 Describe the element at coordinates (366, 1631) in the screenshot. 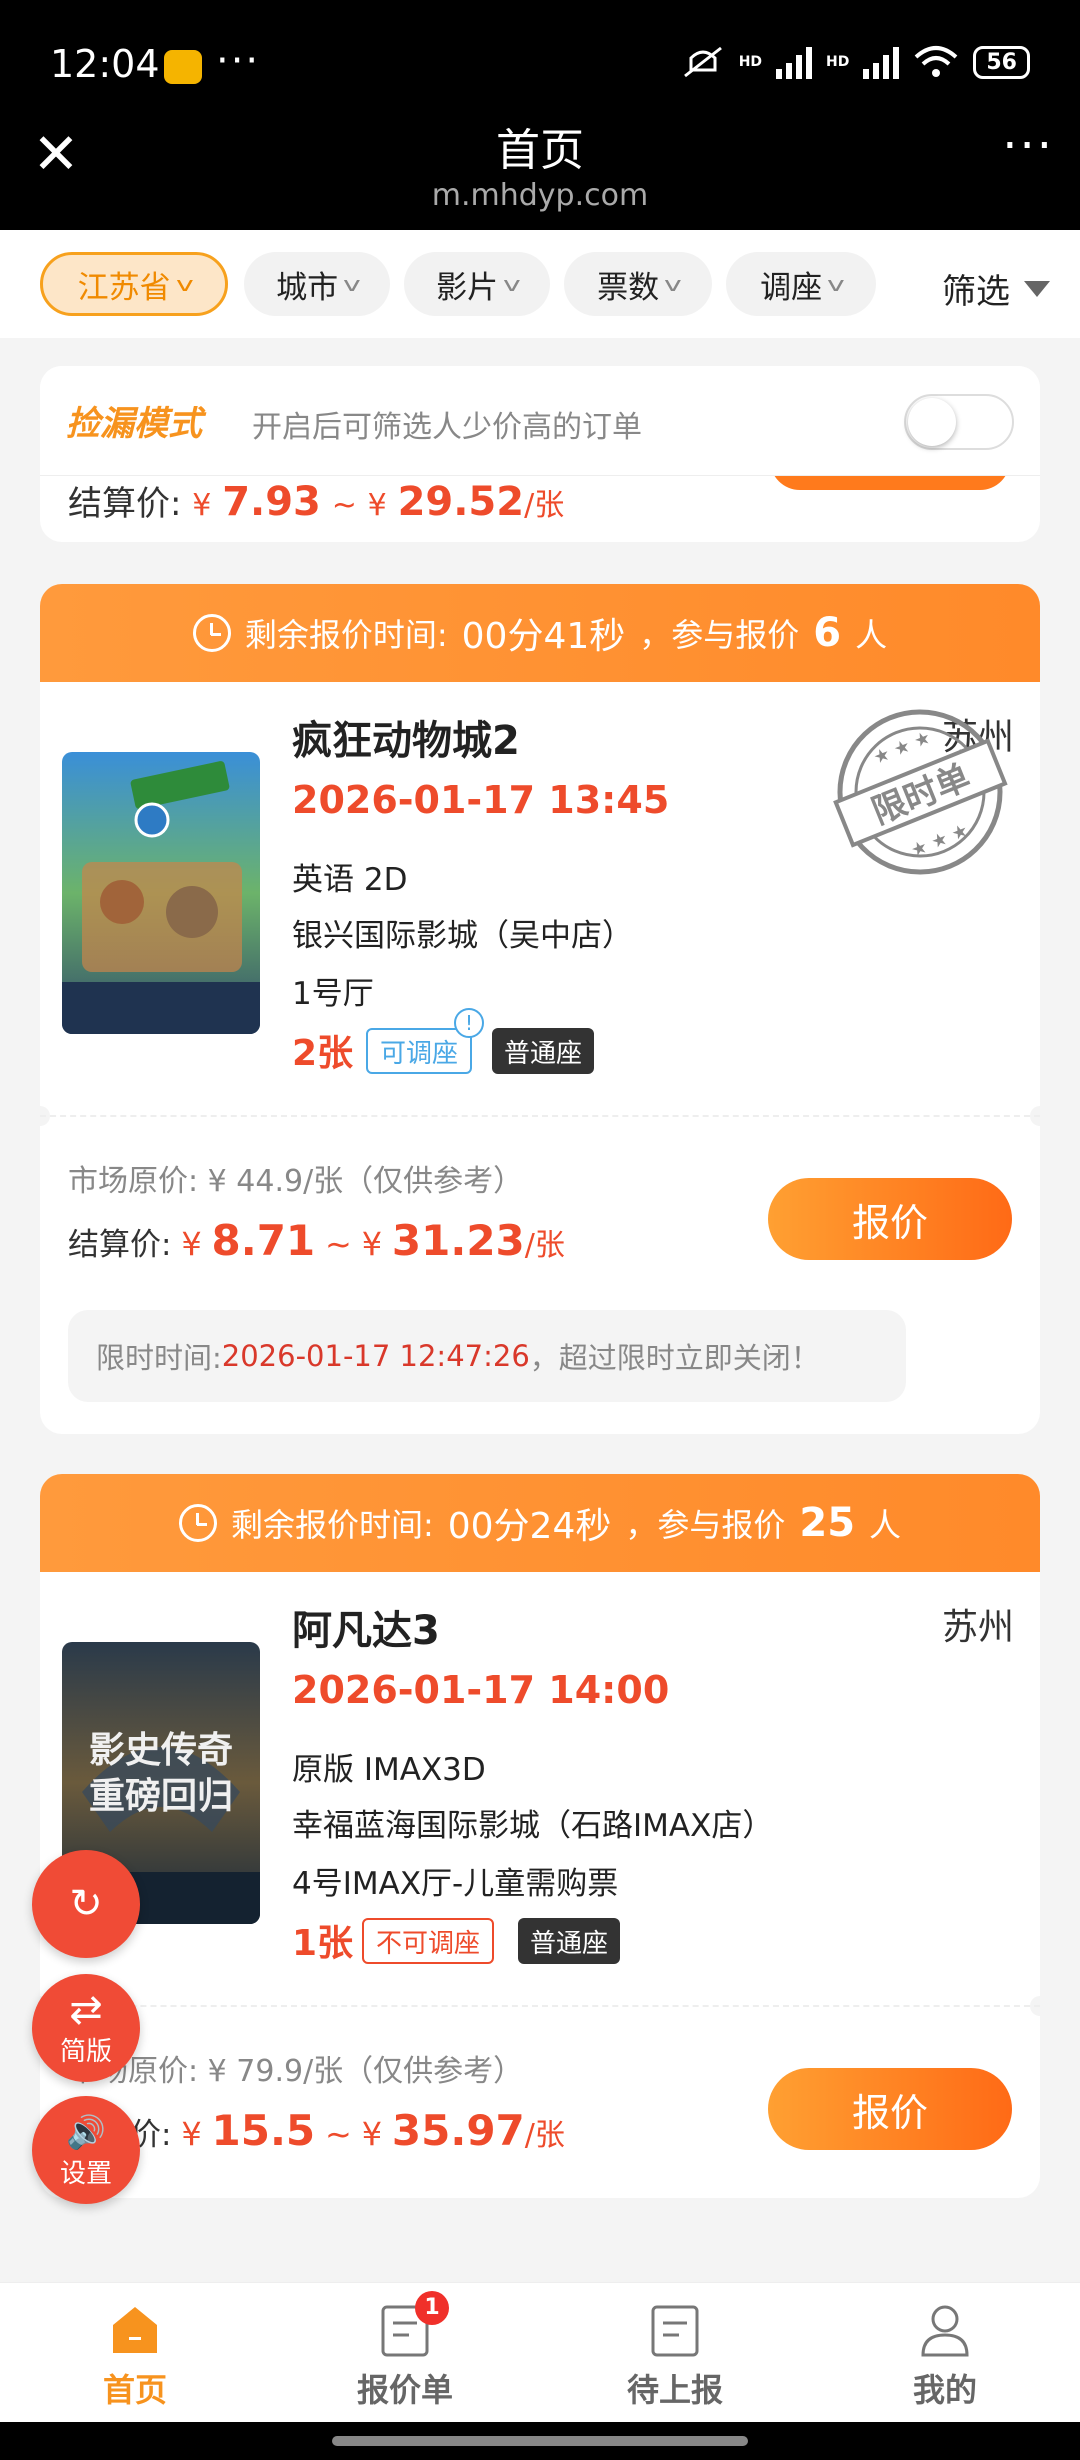

I see `movie-title: 阿凡达3` at that location.